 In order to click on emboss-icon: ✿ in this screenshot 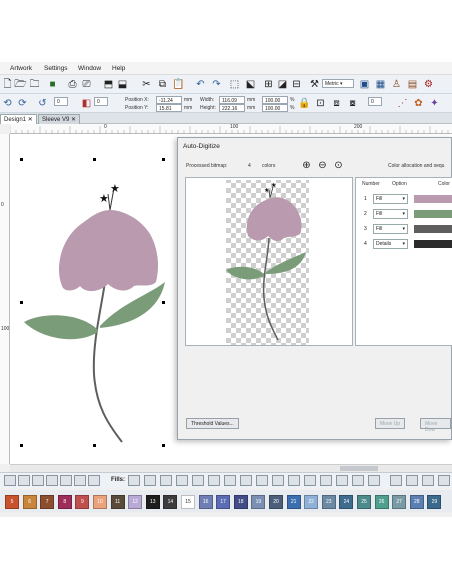, I will do `click(418, 103)`.